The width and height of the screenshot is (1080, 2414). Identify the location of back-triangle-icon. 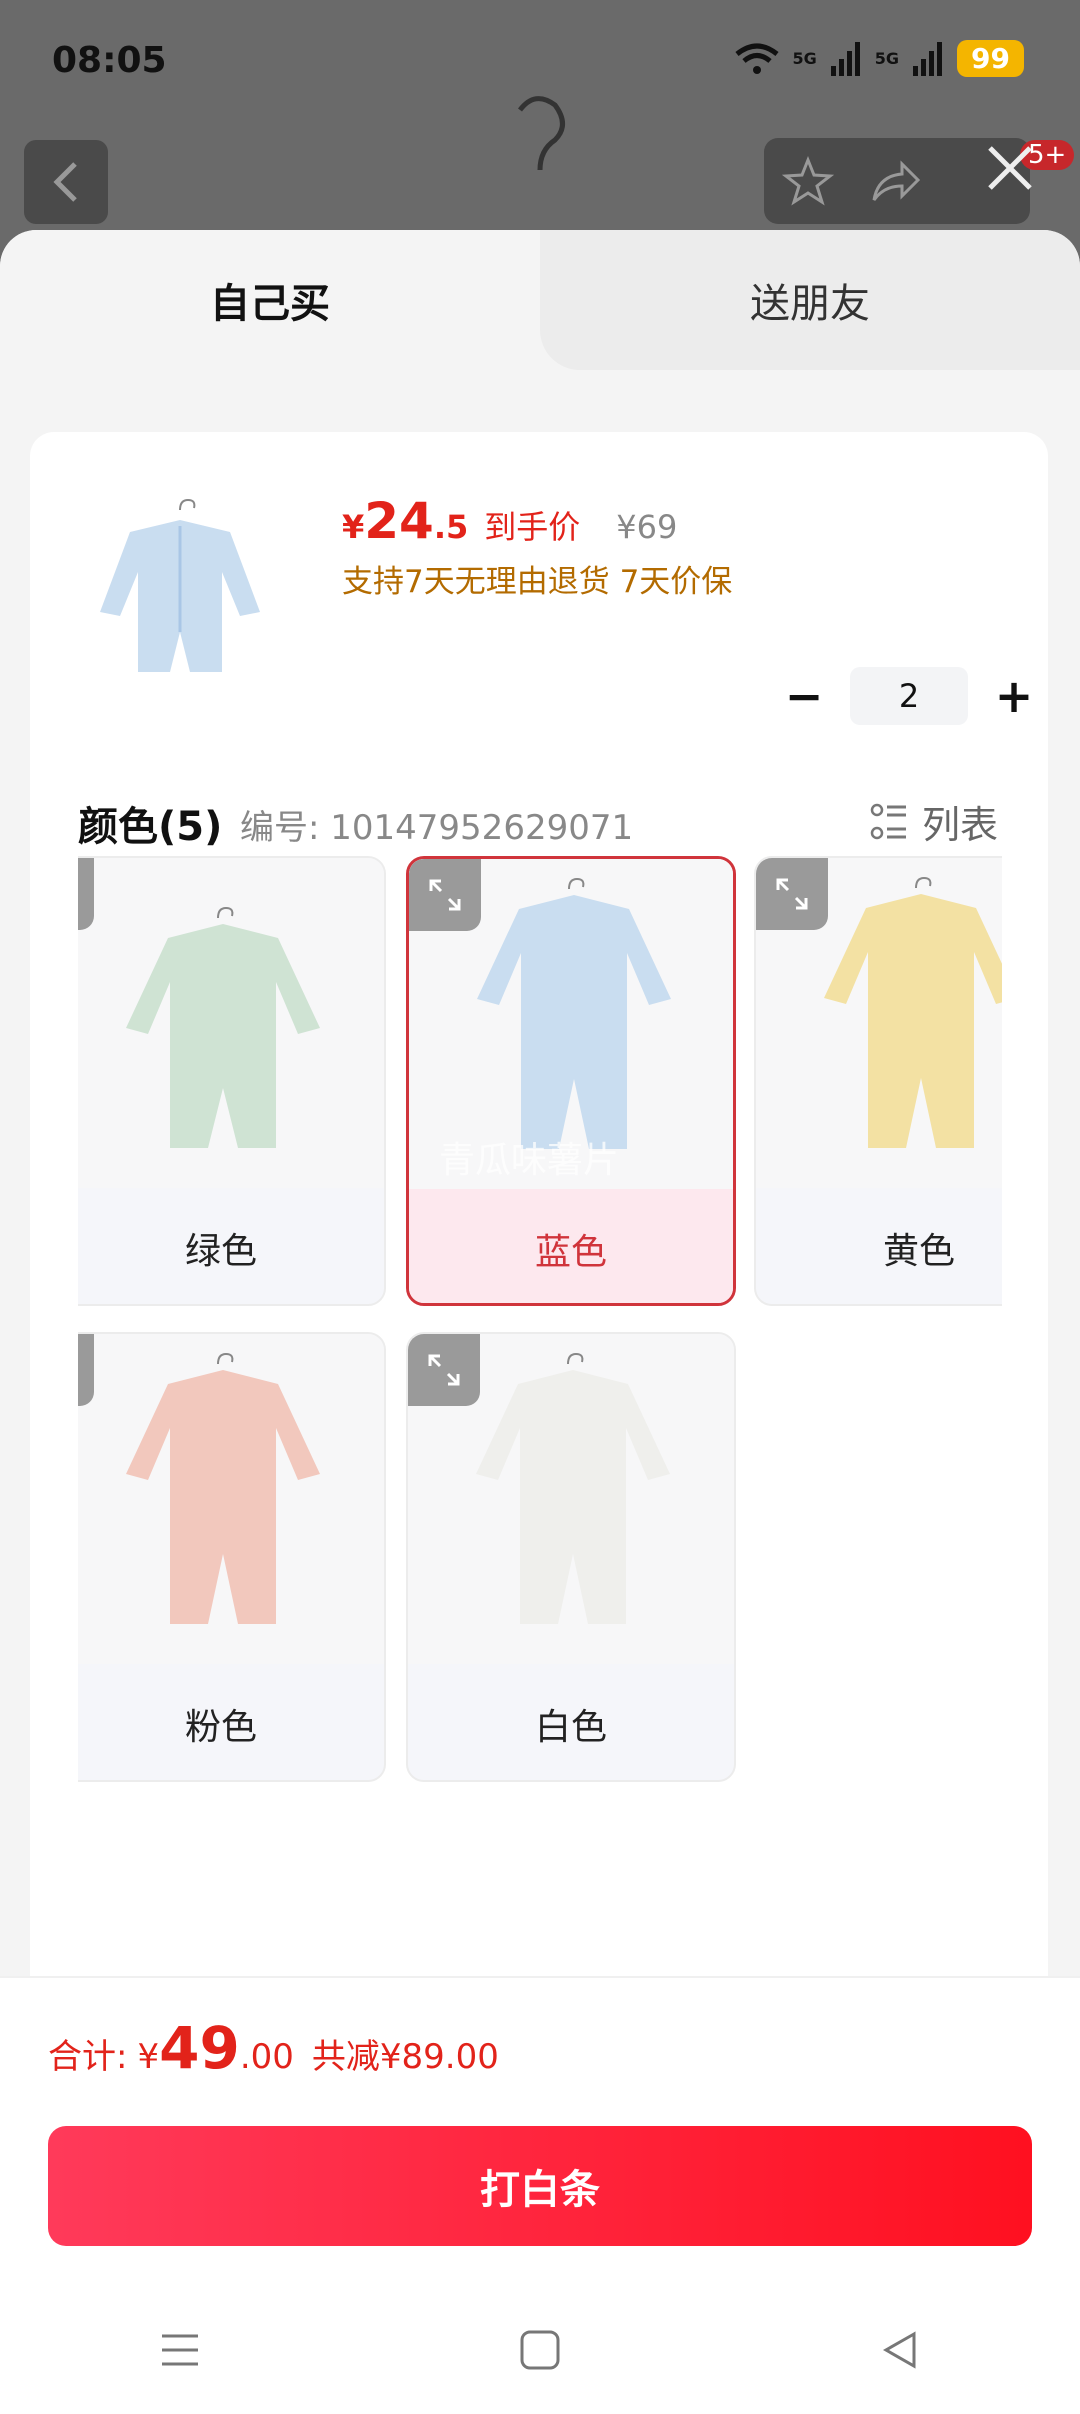
(900, 2350).